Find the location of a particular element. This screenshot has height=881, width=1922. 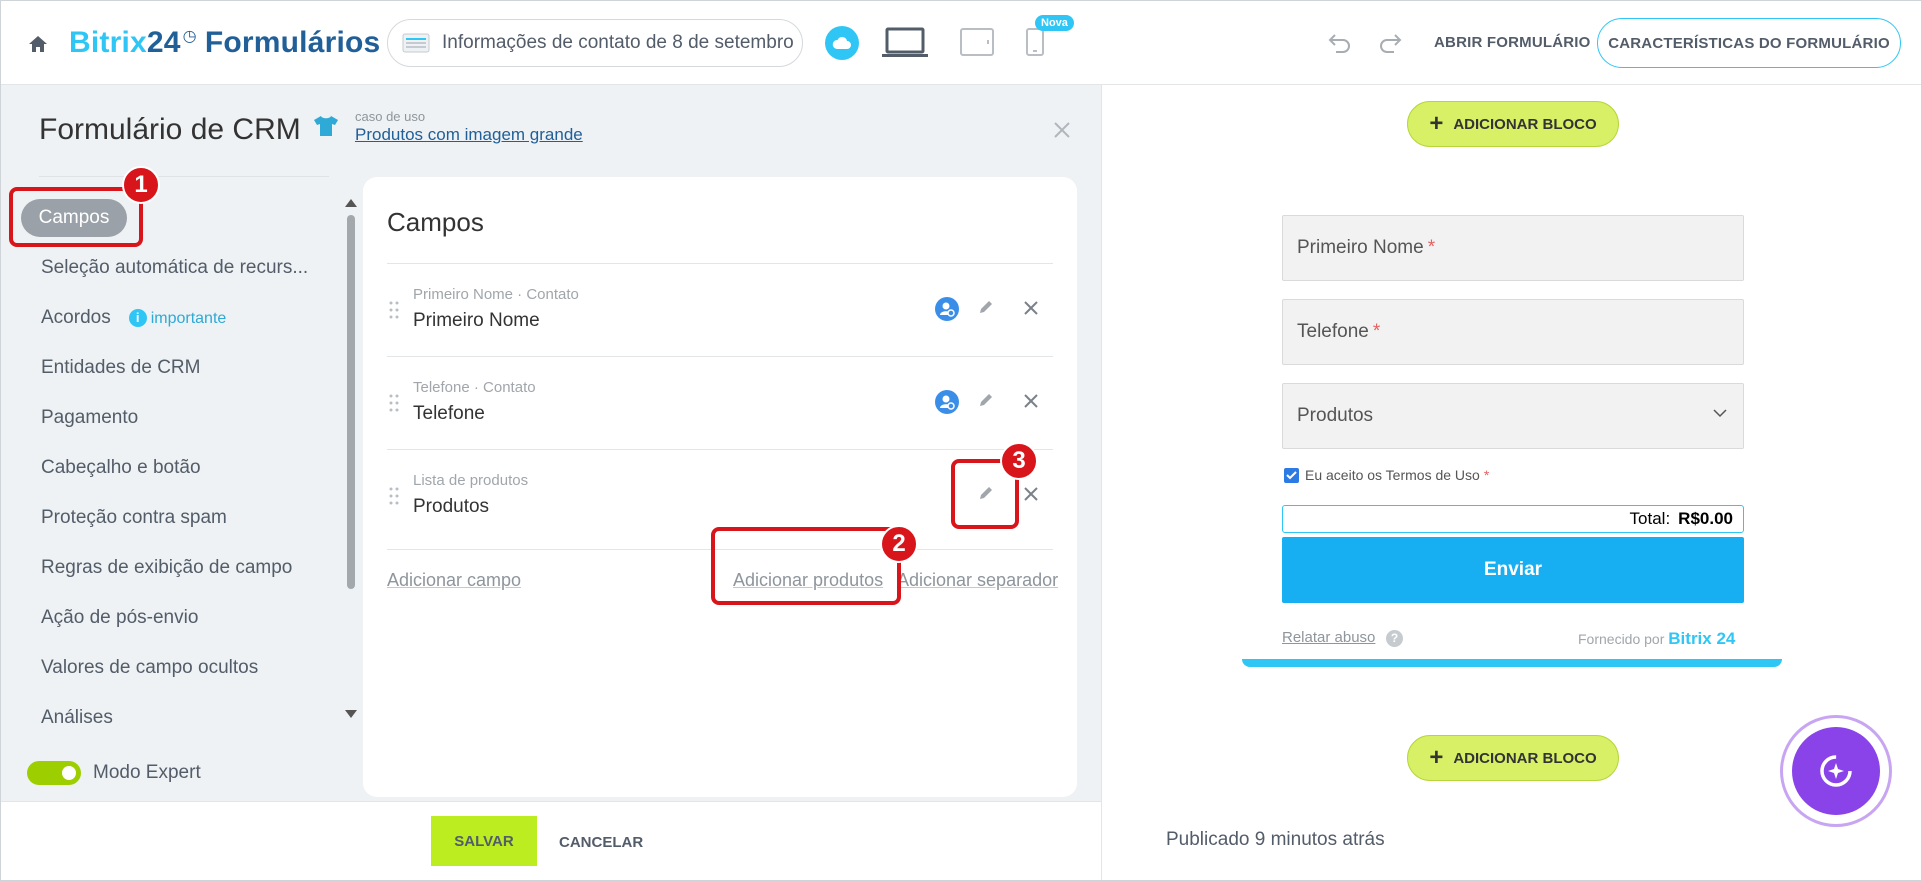

callout-number-3: 3 is located at coordinates (1019, 461).